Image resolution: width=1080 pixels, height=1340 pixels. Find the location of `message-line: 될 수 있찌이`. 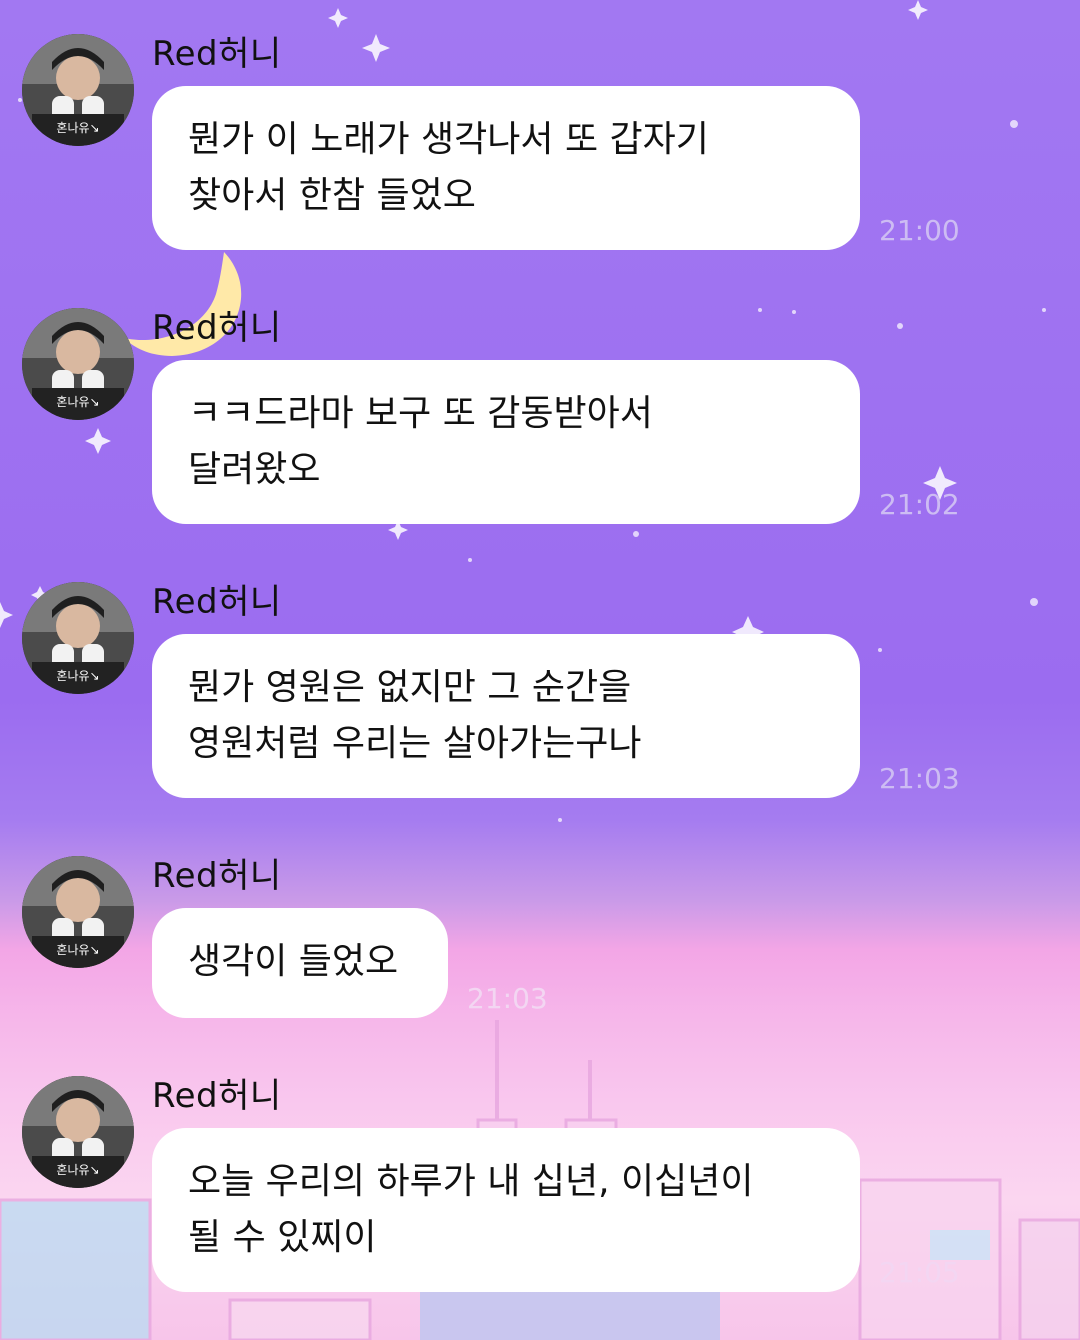

message-line: 될 수 있찌이 is located at coordinates (282, 1237).